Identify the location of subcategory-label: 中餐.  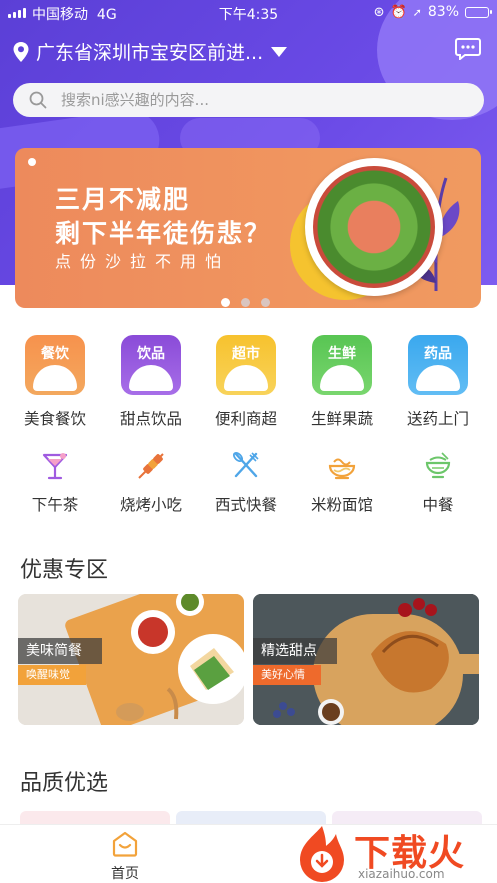
(438, 505).